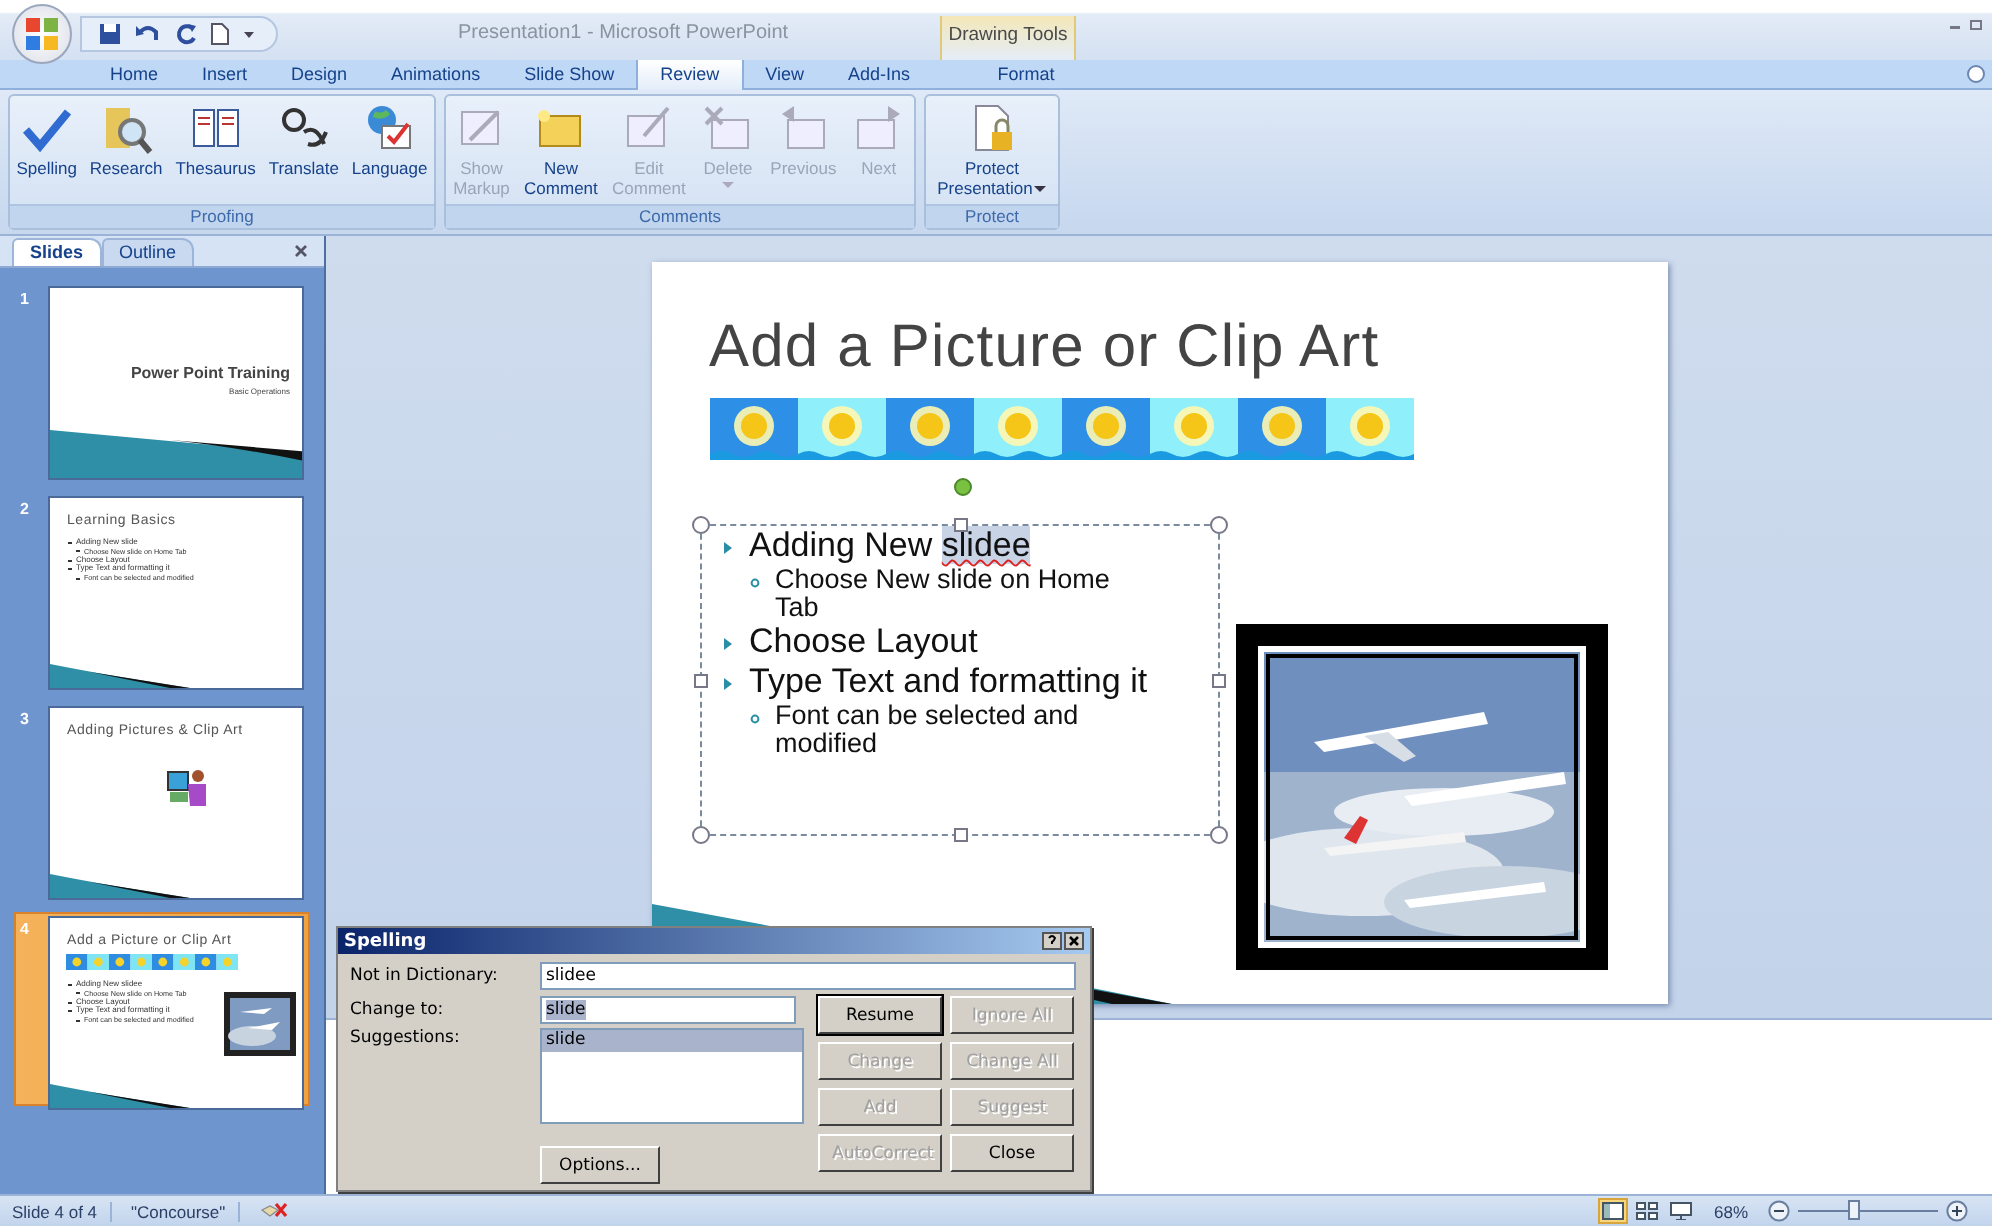 The image size is (1992, 1226). I want to click on bullet-text: Type Text and formatting it, so click(949, 682).